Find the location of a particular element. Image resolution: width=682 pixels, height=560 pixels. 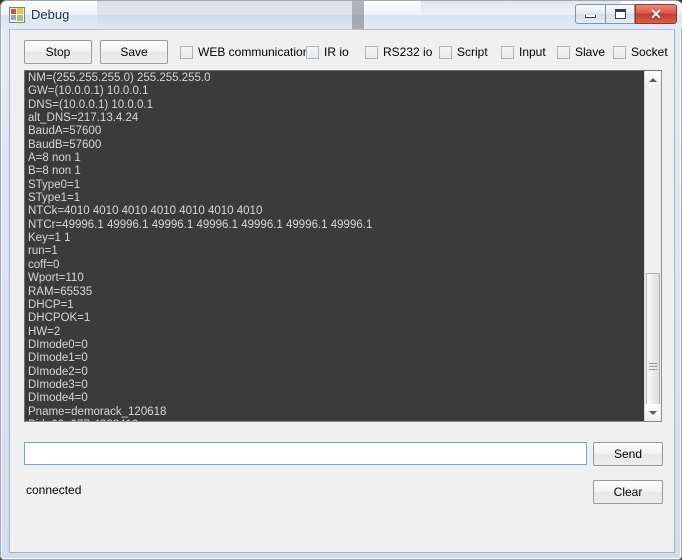

scroll-up-button is located at coordinates (653, 79).